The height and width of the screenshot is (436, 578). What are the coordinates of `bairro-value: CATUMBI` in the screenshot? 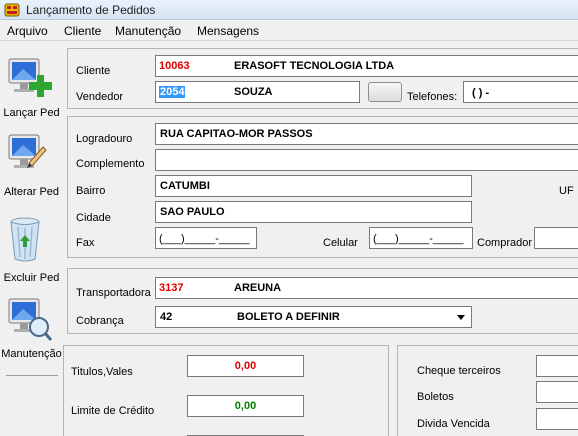 It's located at (185, 186).